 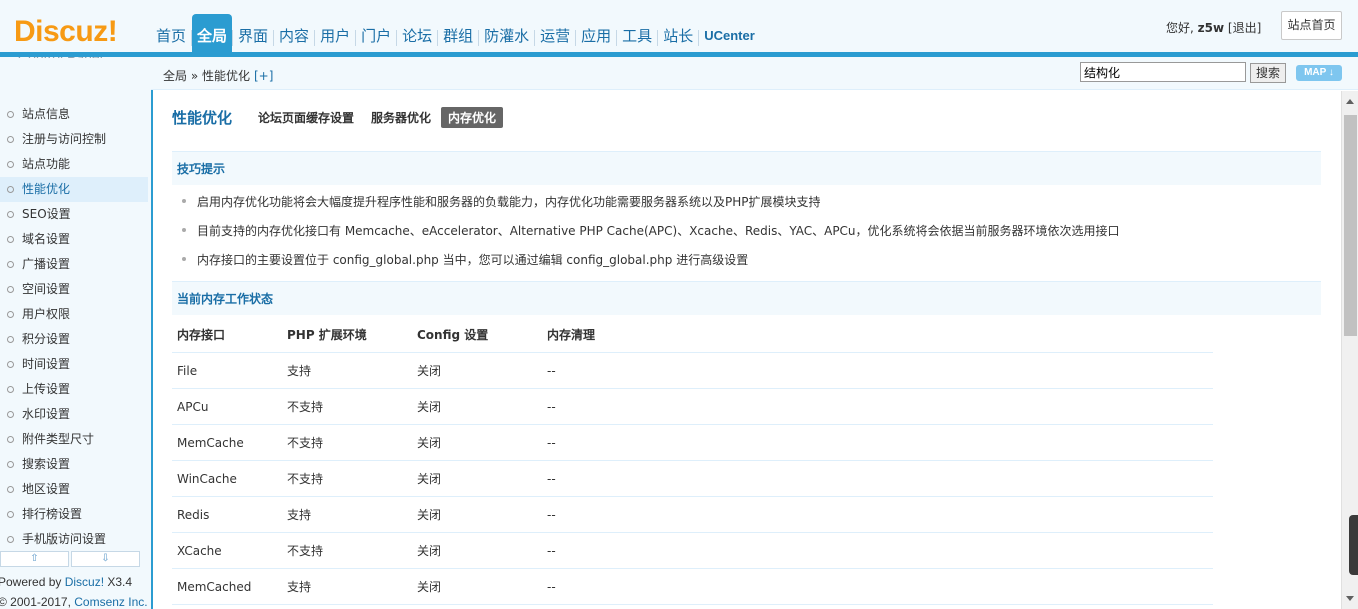 I want to click on table-row: WinCache 不支持 关闭 --, so click(x=692, y=479).